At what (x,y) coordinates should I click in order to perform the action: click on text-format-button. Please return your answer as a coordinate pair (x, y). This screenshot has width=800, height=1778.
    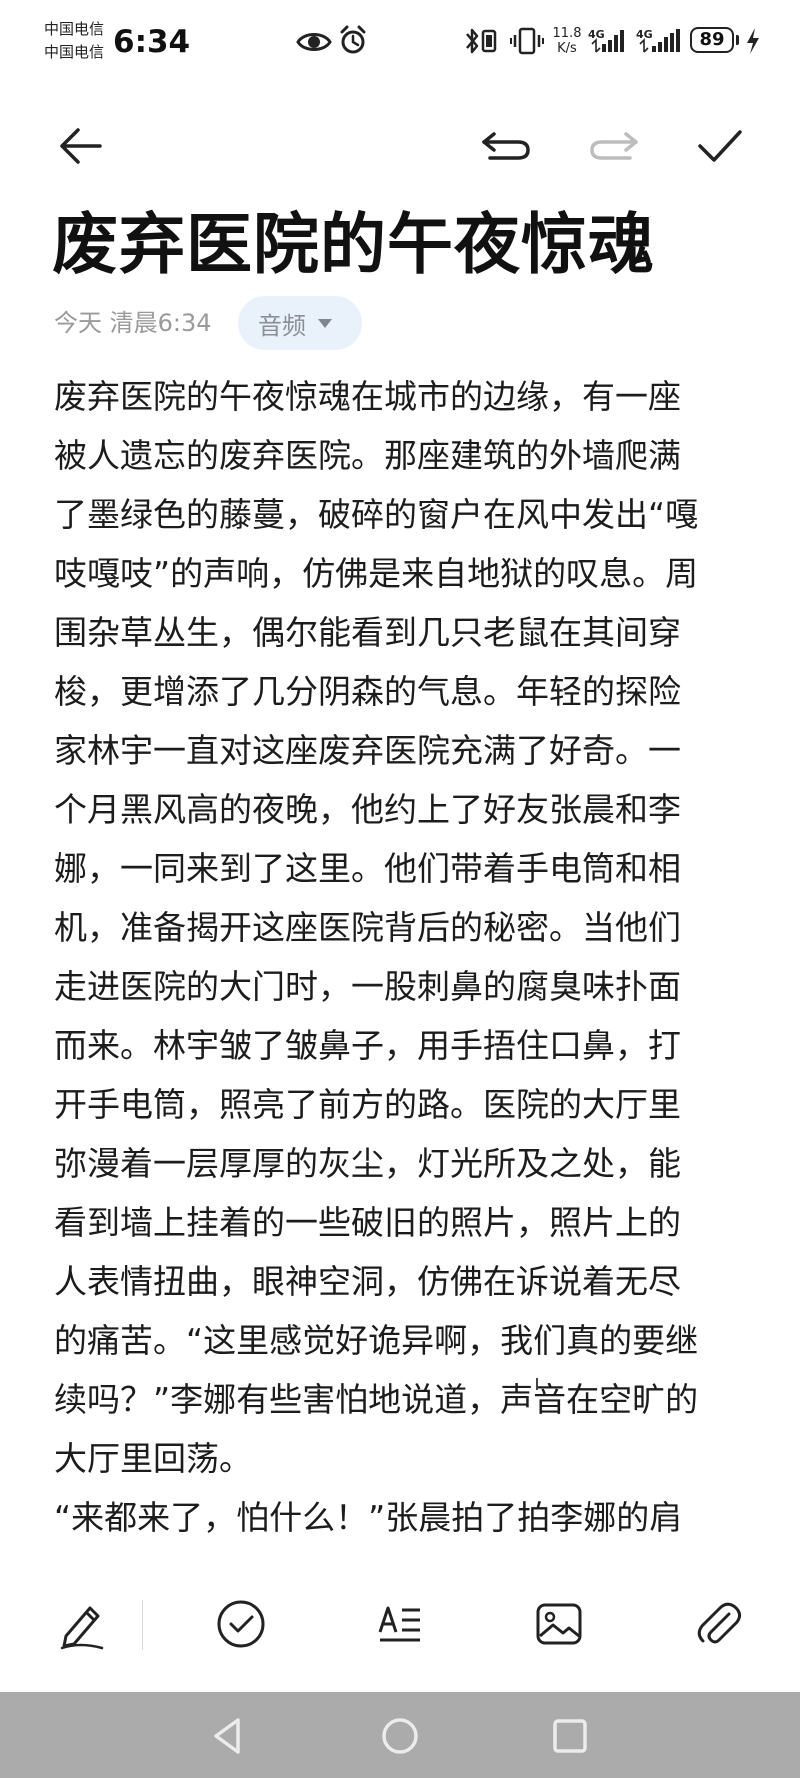
    Looking at the image, I should click on (400, 1624).